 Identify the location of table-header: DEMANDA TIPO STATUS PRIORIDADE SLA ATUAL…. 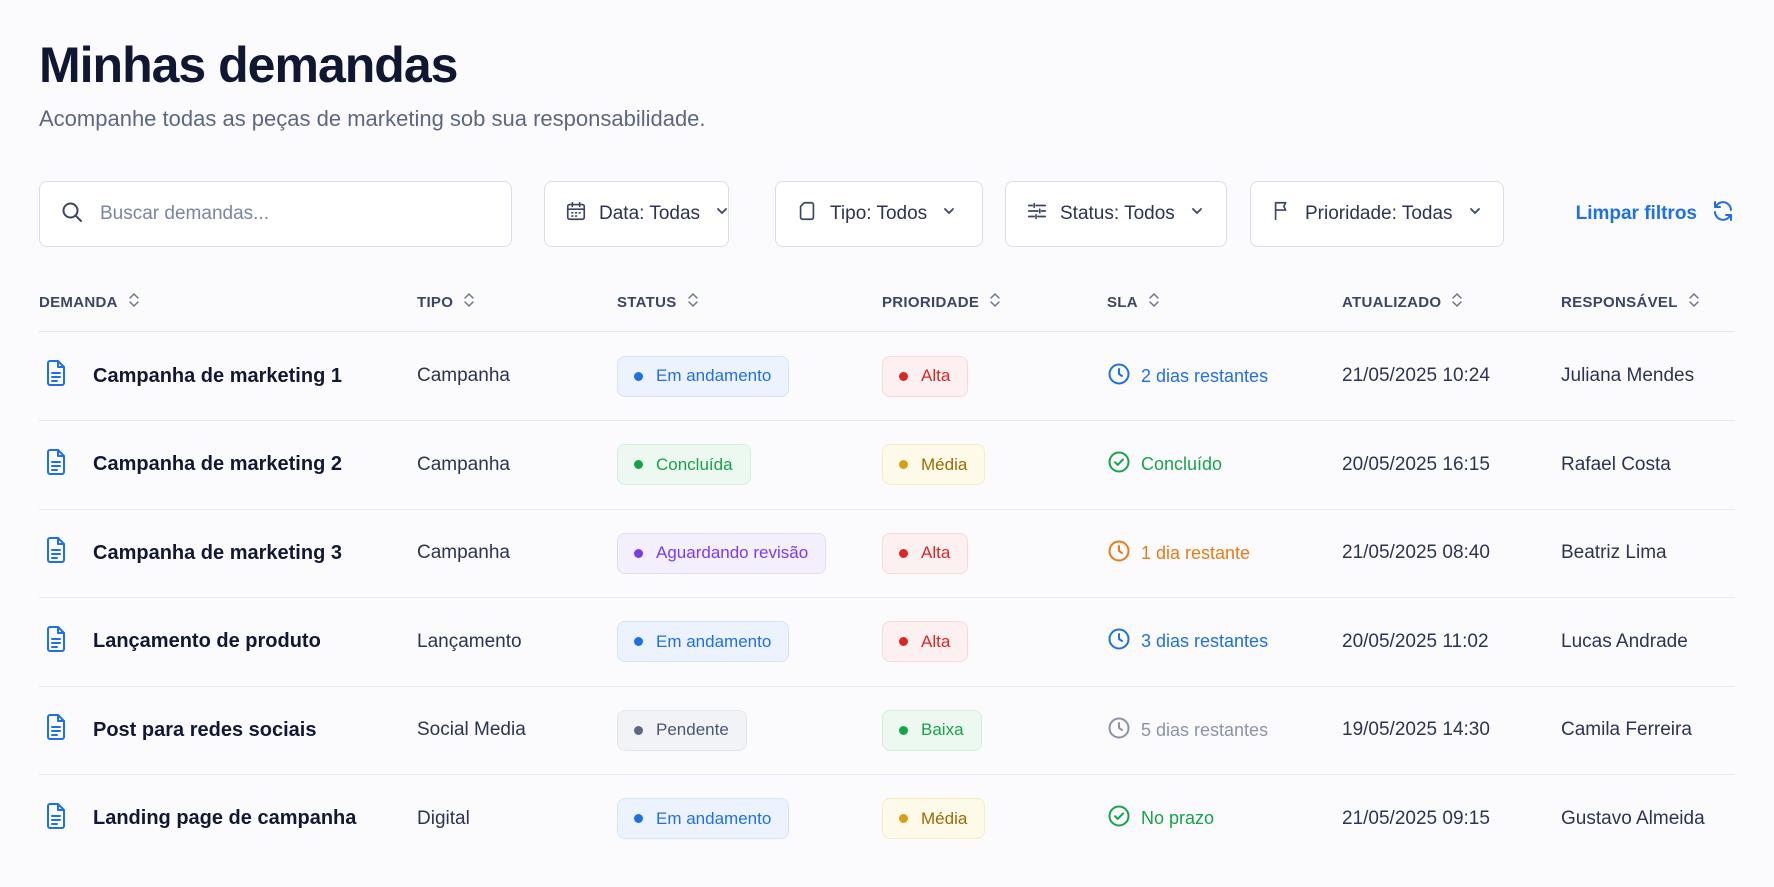
(887, 301).